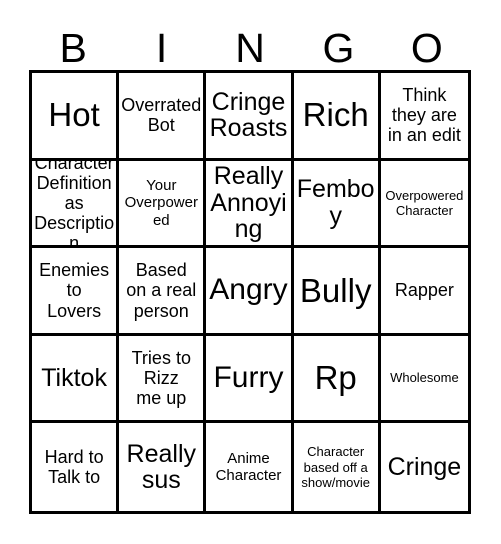 This screenshot has height=544, width=501. I want to click on bingo-header-letter-b: B, so click(73, 48).